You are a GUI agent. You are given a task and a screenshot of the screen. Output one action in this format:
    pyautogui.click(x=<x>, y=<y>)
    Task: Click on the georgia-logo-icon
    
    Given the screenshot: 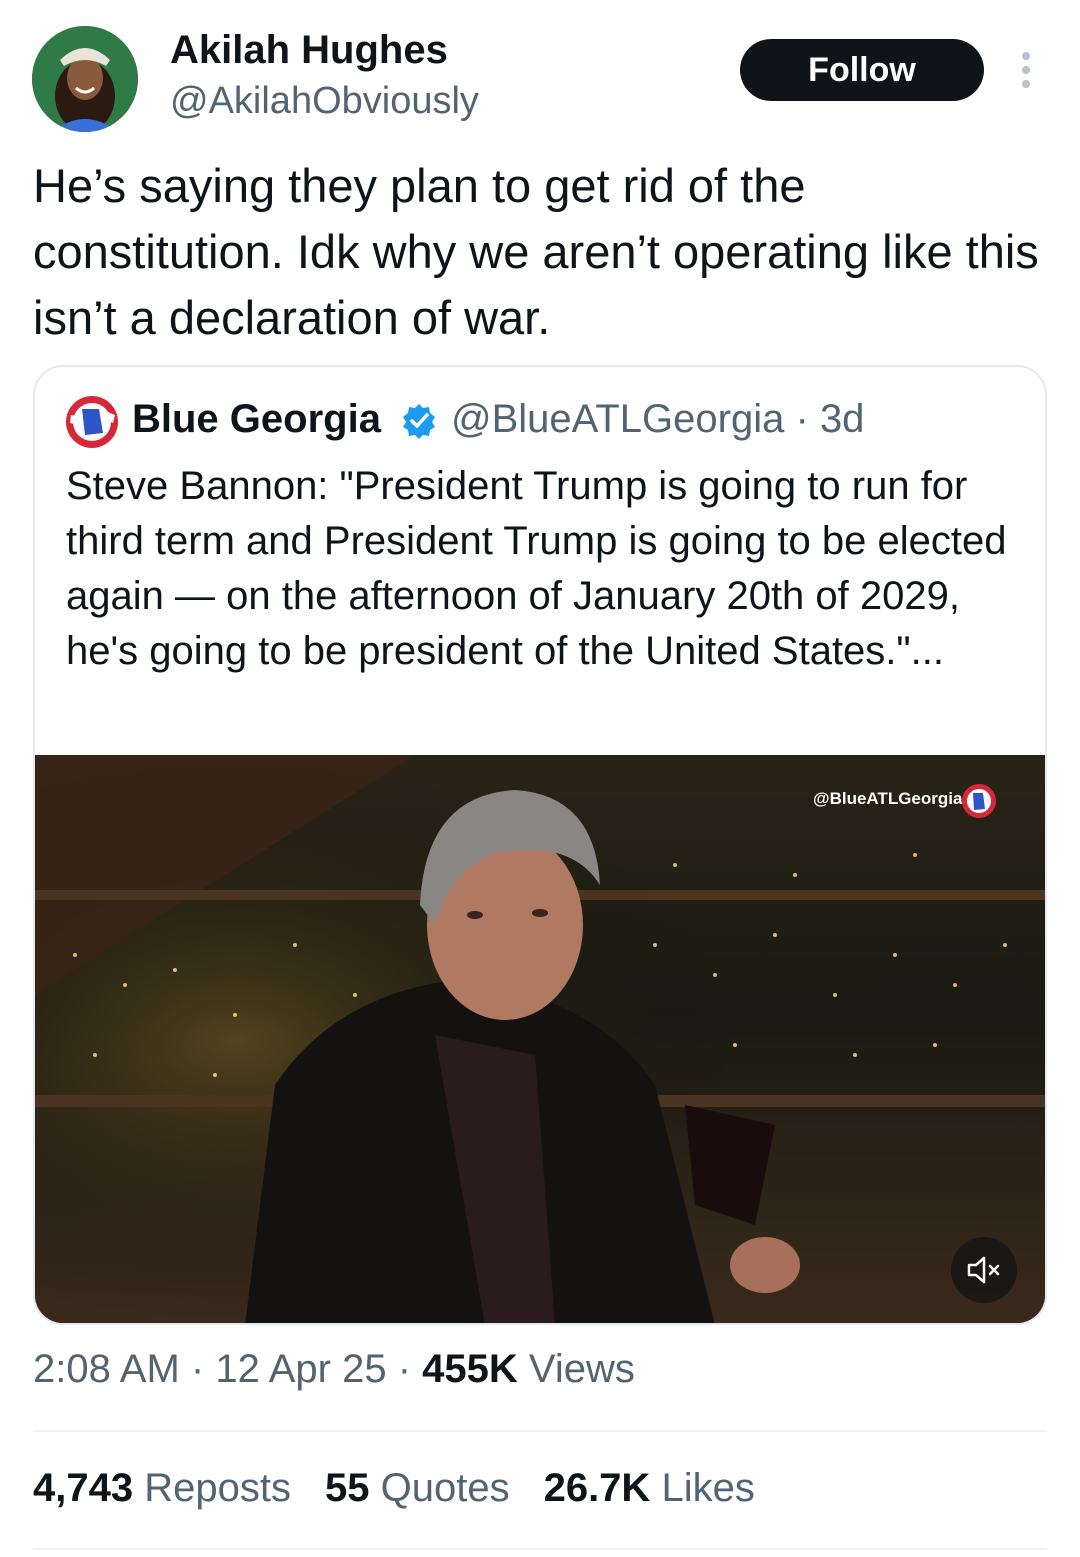 What is the action you would take?
    pyautogui.click(x=92, y=422)
    